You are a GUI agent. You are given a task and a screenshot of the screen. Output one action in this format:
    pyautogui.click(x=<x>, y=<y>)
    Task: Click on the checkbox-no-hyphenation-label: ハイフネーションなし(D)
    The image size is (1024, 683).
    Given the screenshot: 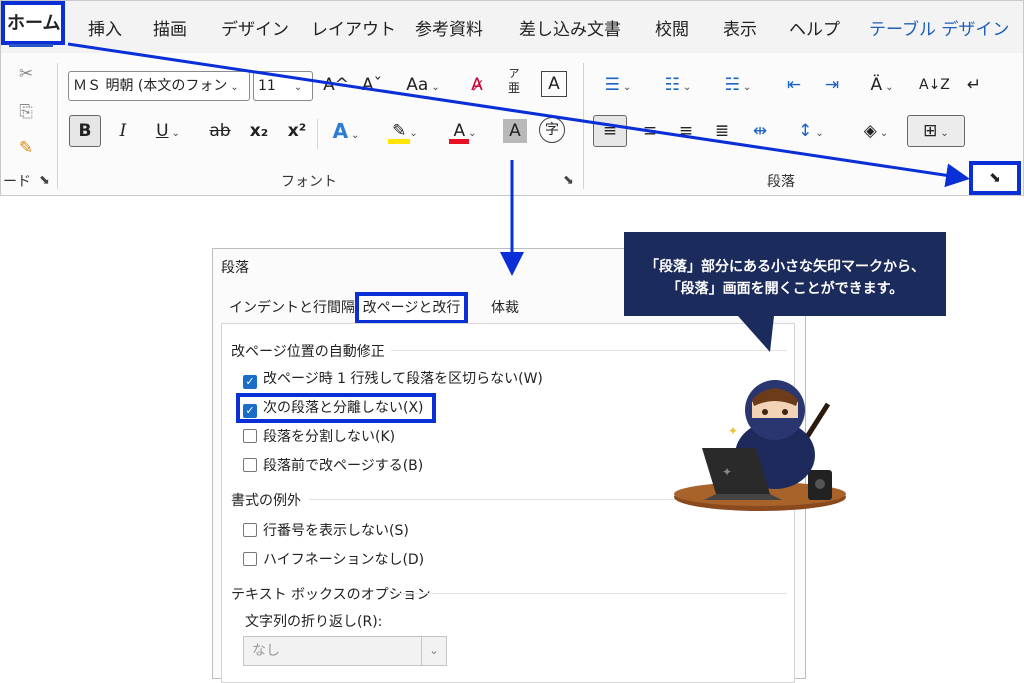 What is the action you would take?
    pyautogui.click(x=344, y=560)
    